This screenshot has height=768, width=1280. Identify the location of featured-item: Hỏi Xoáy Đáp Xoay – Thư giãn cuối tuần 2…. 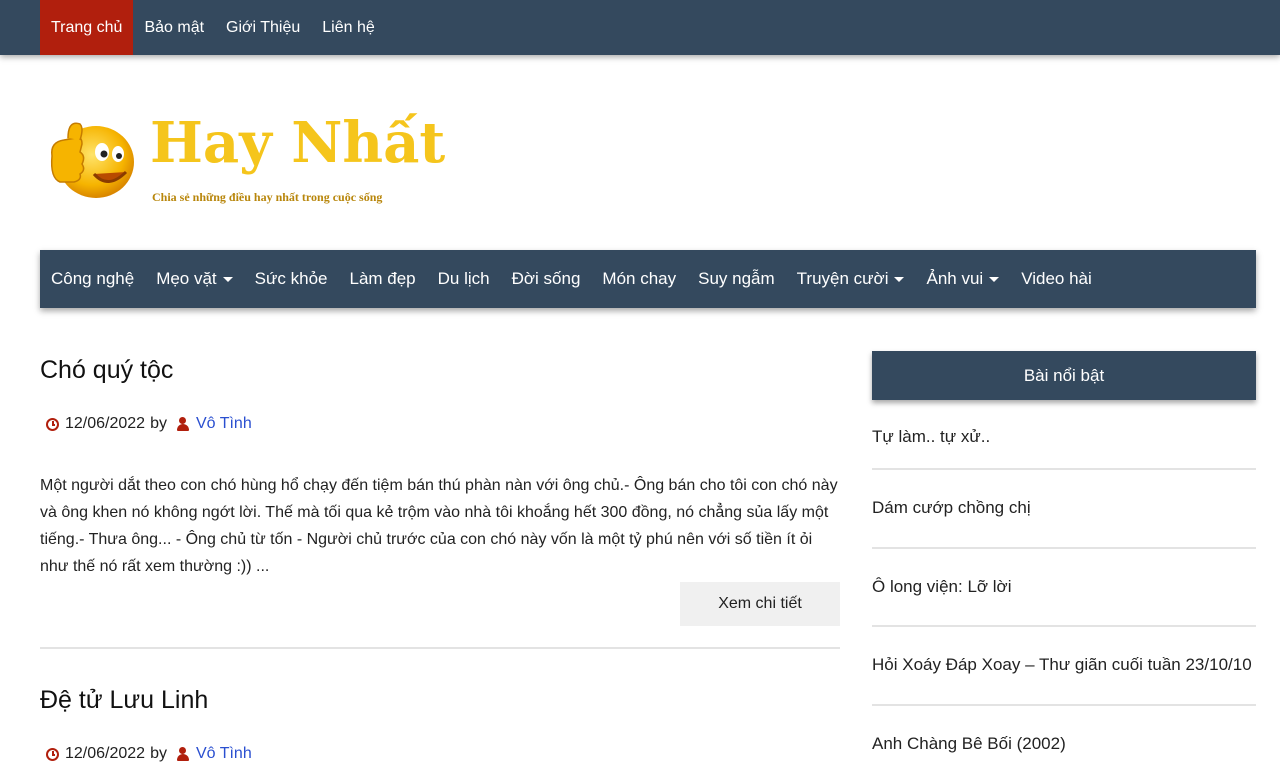
(1064, 666).